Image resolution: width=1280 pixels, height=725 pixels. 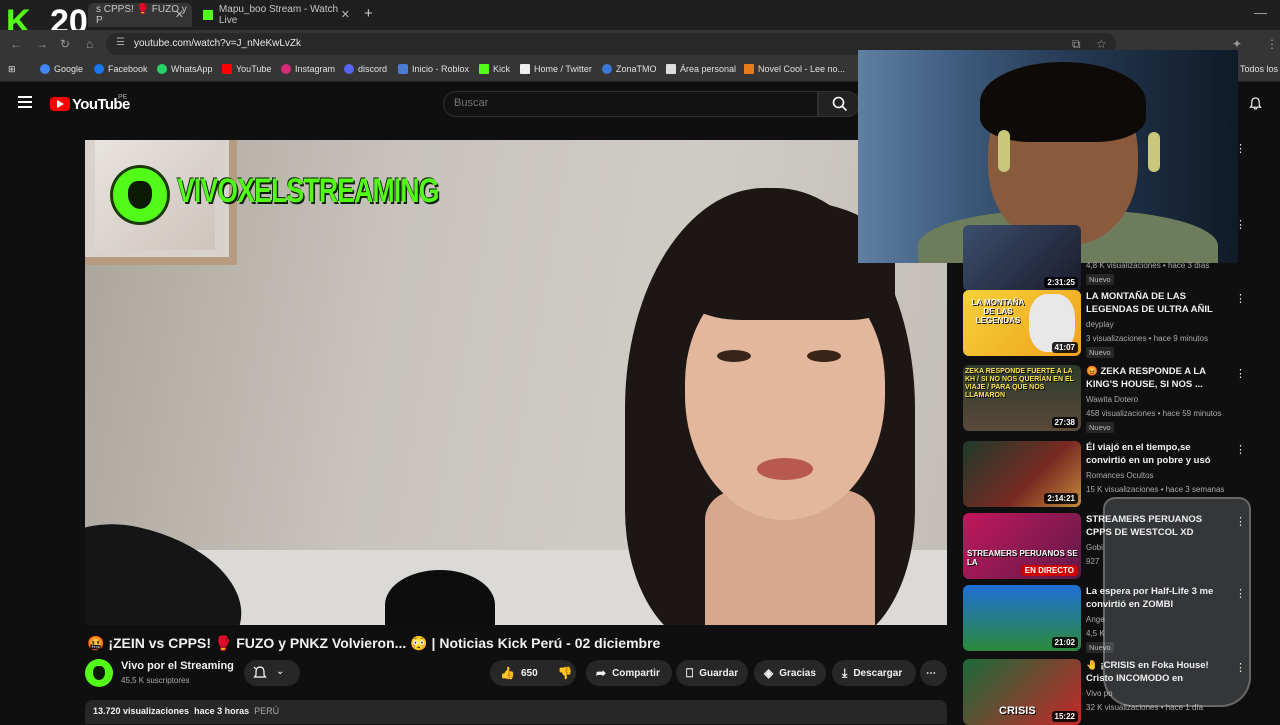 I want to click on notifications-bell-icon, so click(x=1255, y=103).